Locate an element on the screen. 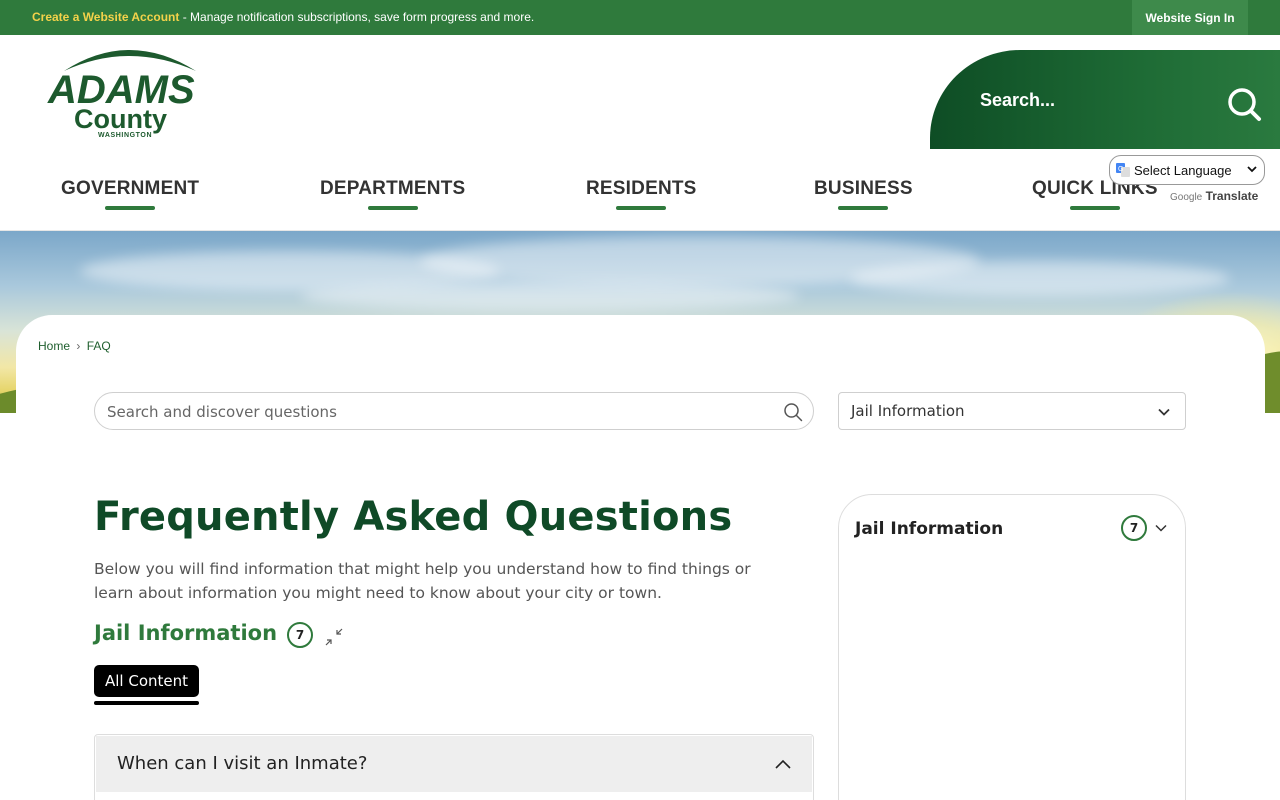 This screenshot has height=800, width=1280. nav-residents: RESIDENTS is located at coordinates (641, 194).